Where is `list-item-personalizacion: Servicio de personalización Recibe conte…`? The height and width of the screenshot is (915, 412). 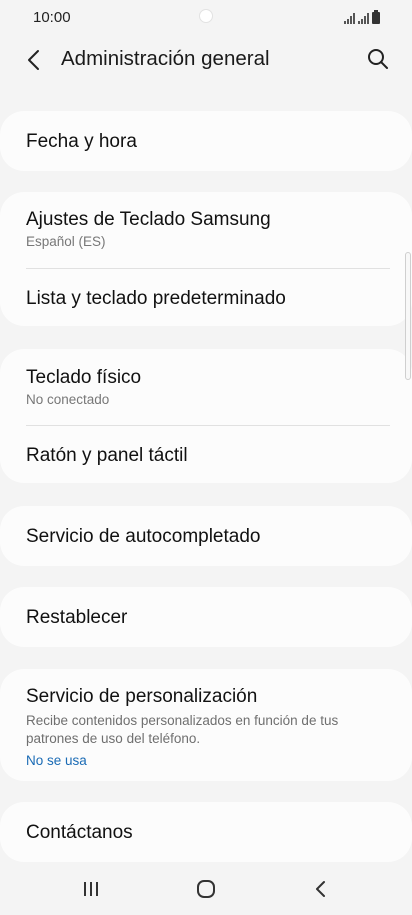 list-item-personalizacion: Servicio de personalización Recibe conte… is located at coordinates (206, 725).